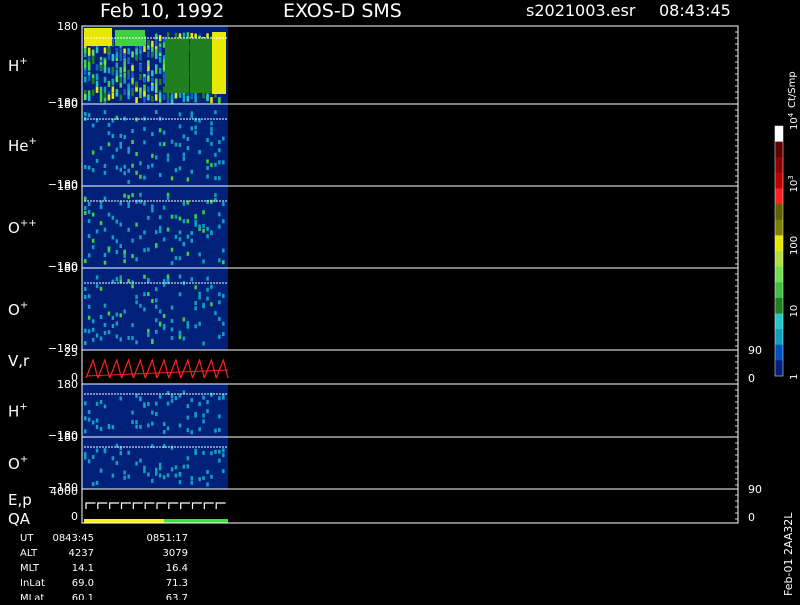  I want to click on orbit-value-2: 0851:17, so click(167, 538).